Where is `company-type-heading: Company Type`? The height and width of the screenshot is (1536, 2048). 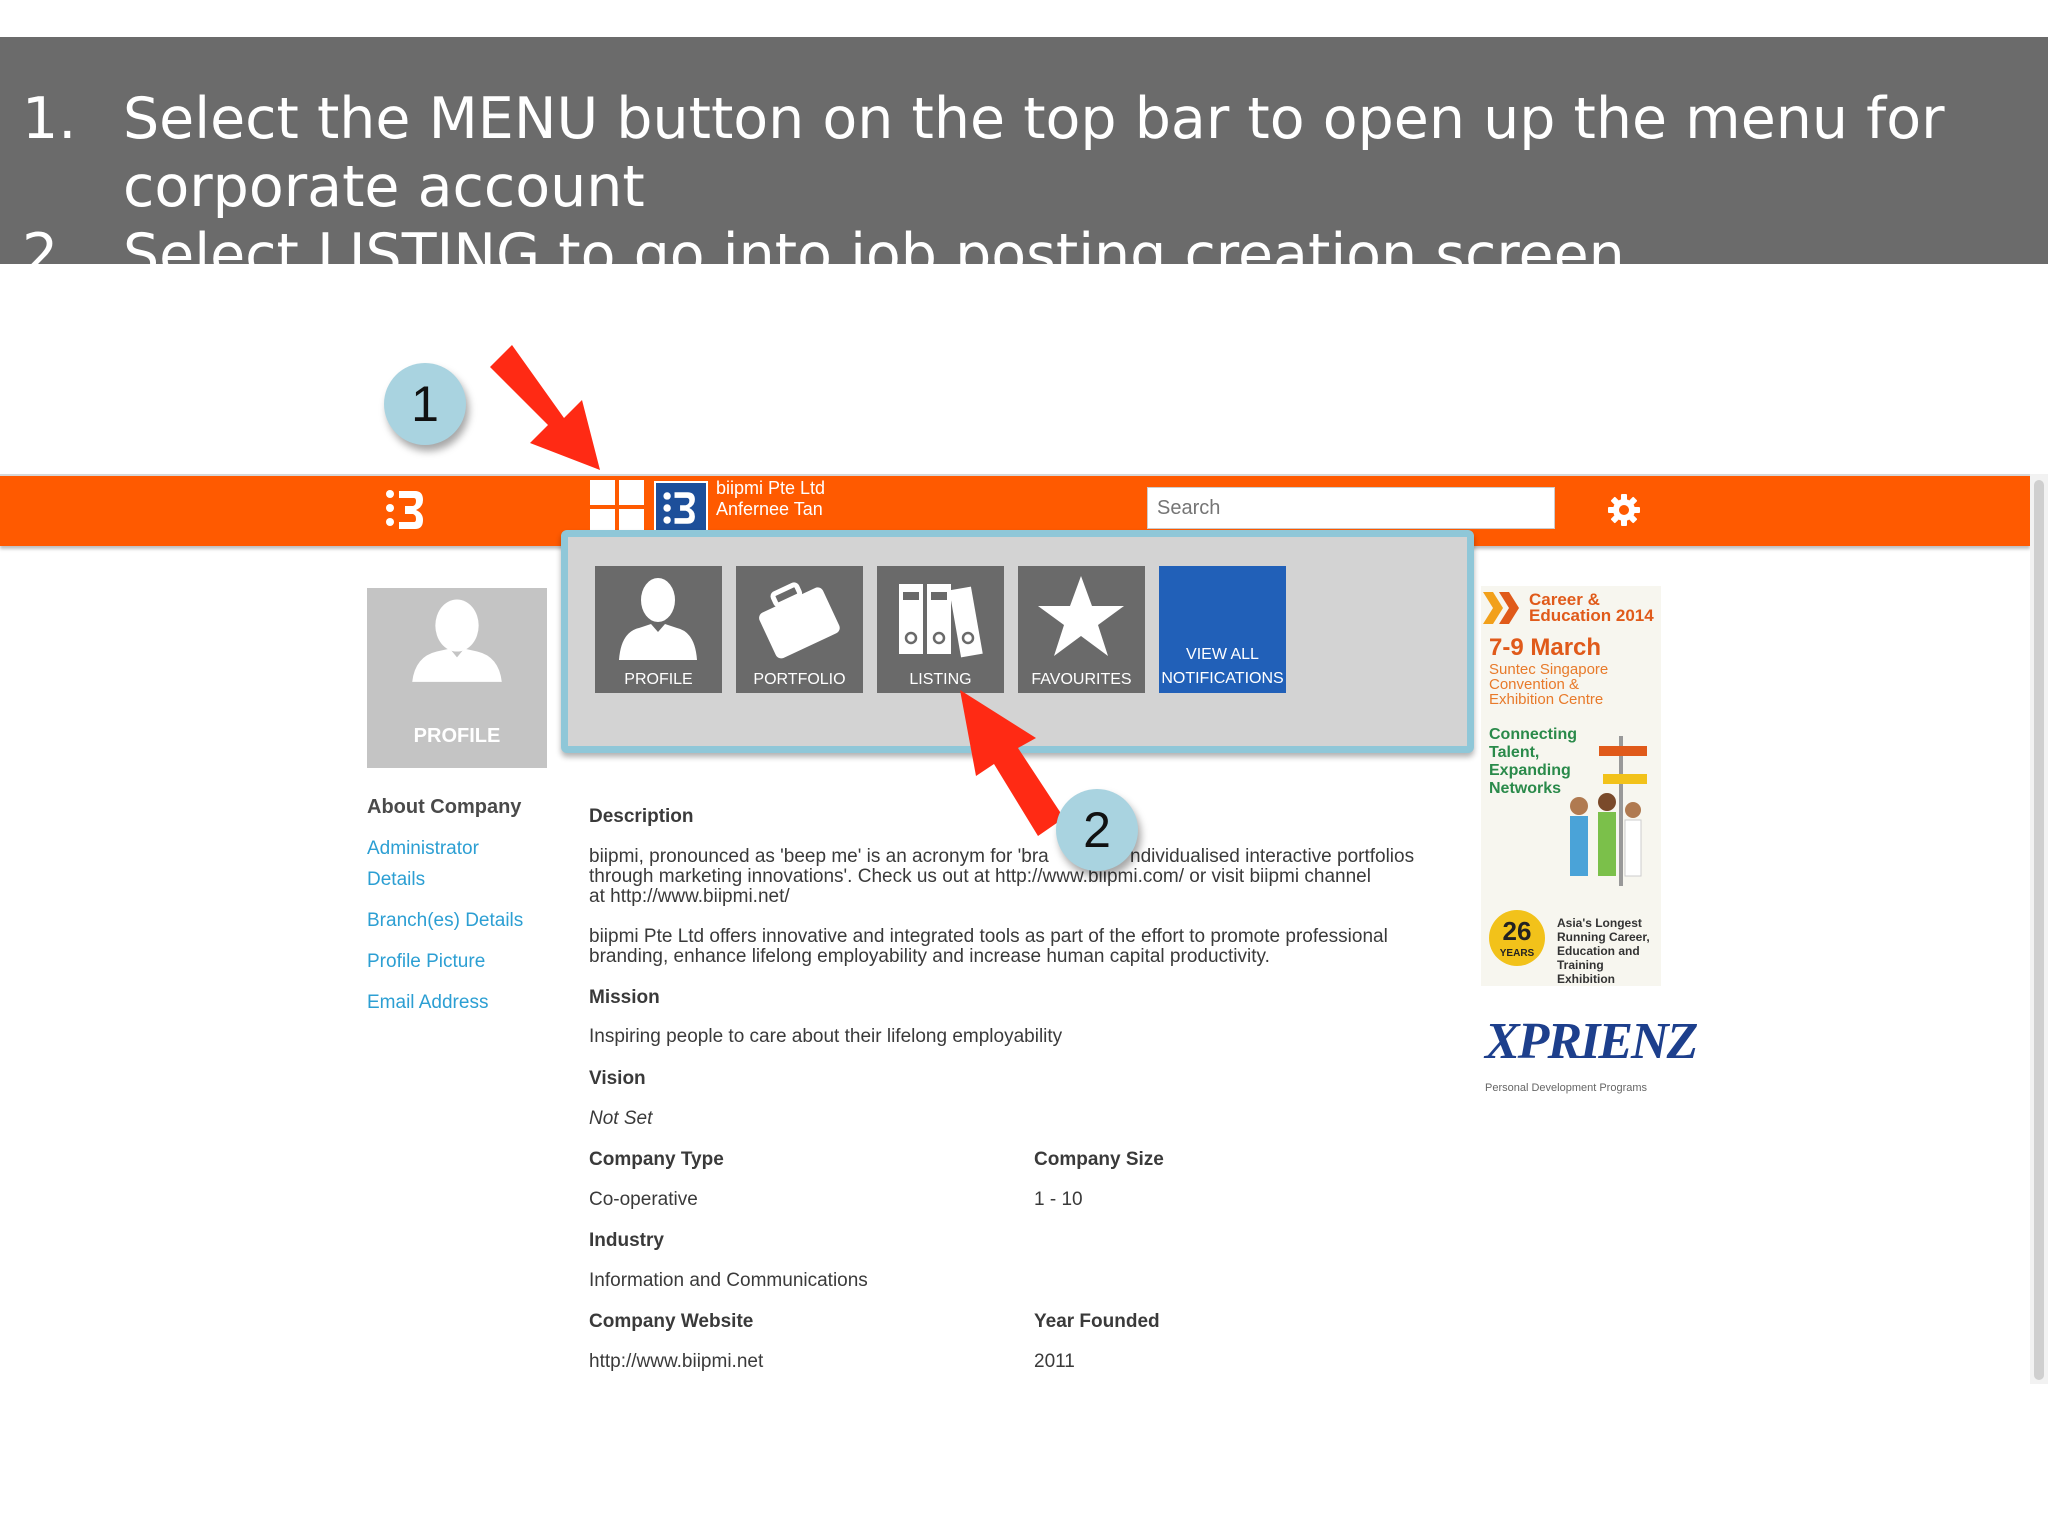 company-type-heading: Company Type is located at coordinates (656, 1159).